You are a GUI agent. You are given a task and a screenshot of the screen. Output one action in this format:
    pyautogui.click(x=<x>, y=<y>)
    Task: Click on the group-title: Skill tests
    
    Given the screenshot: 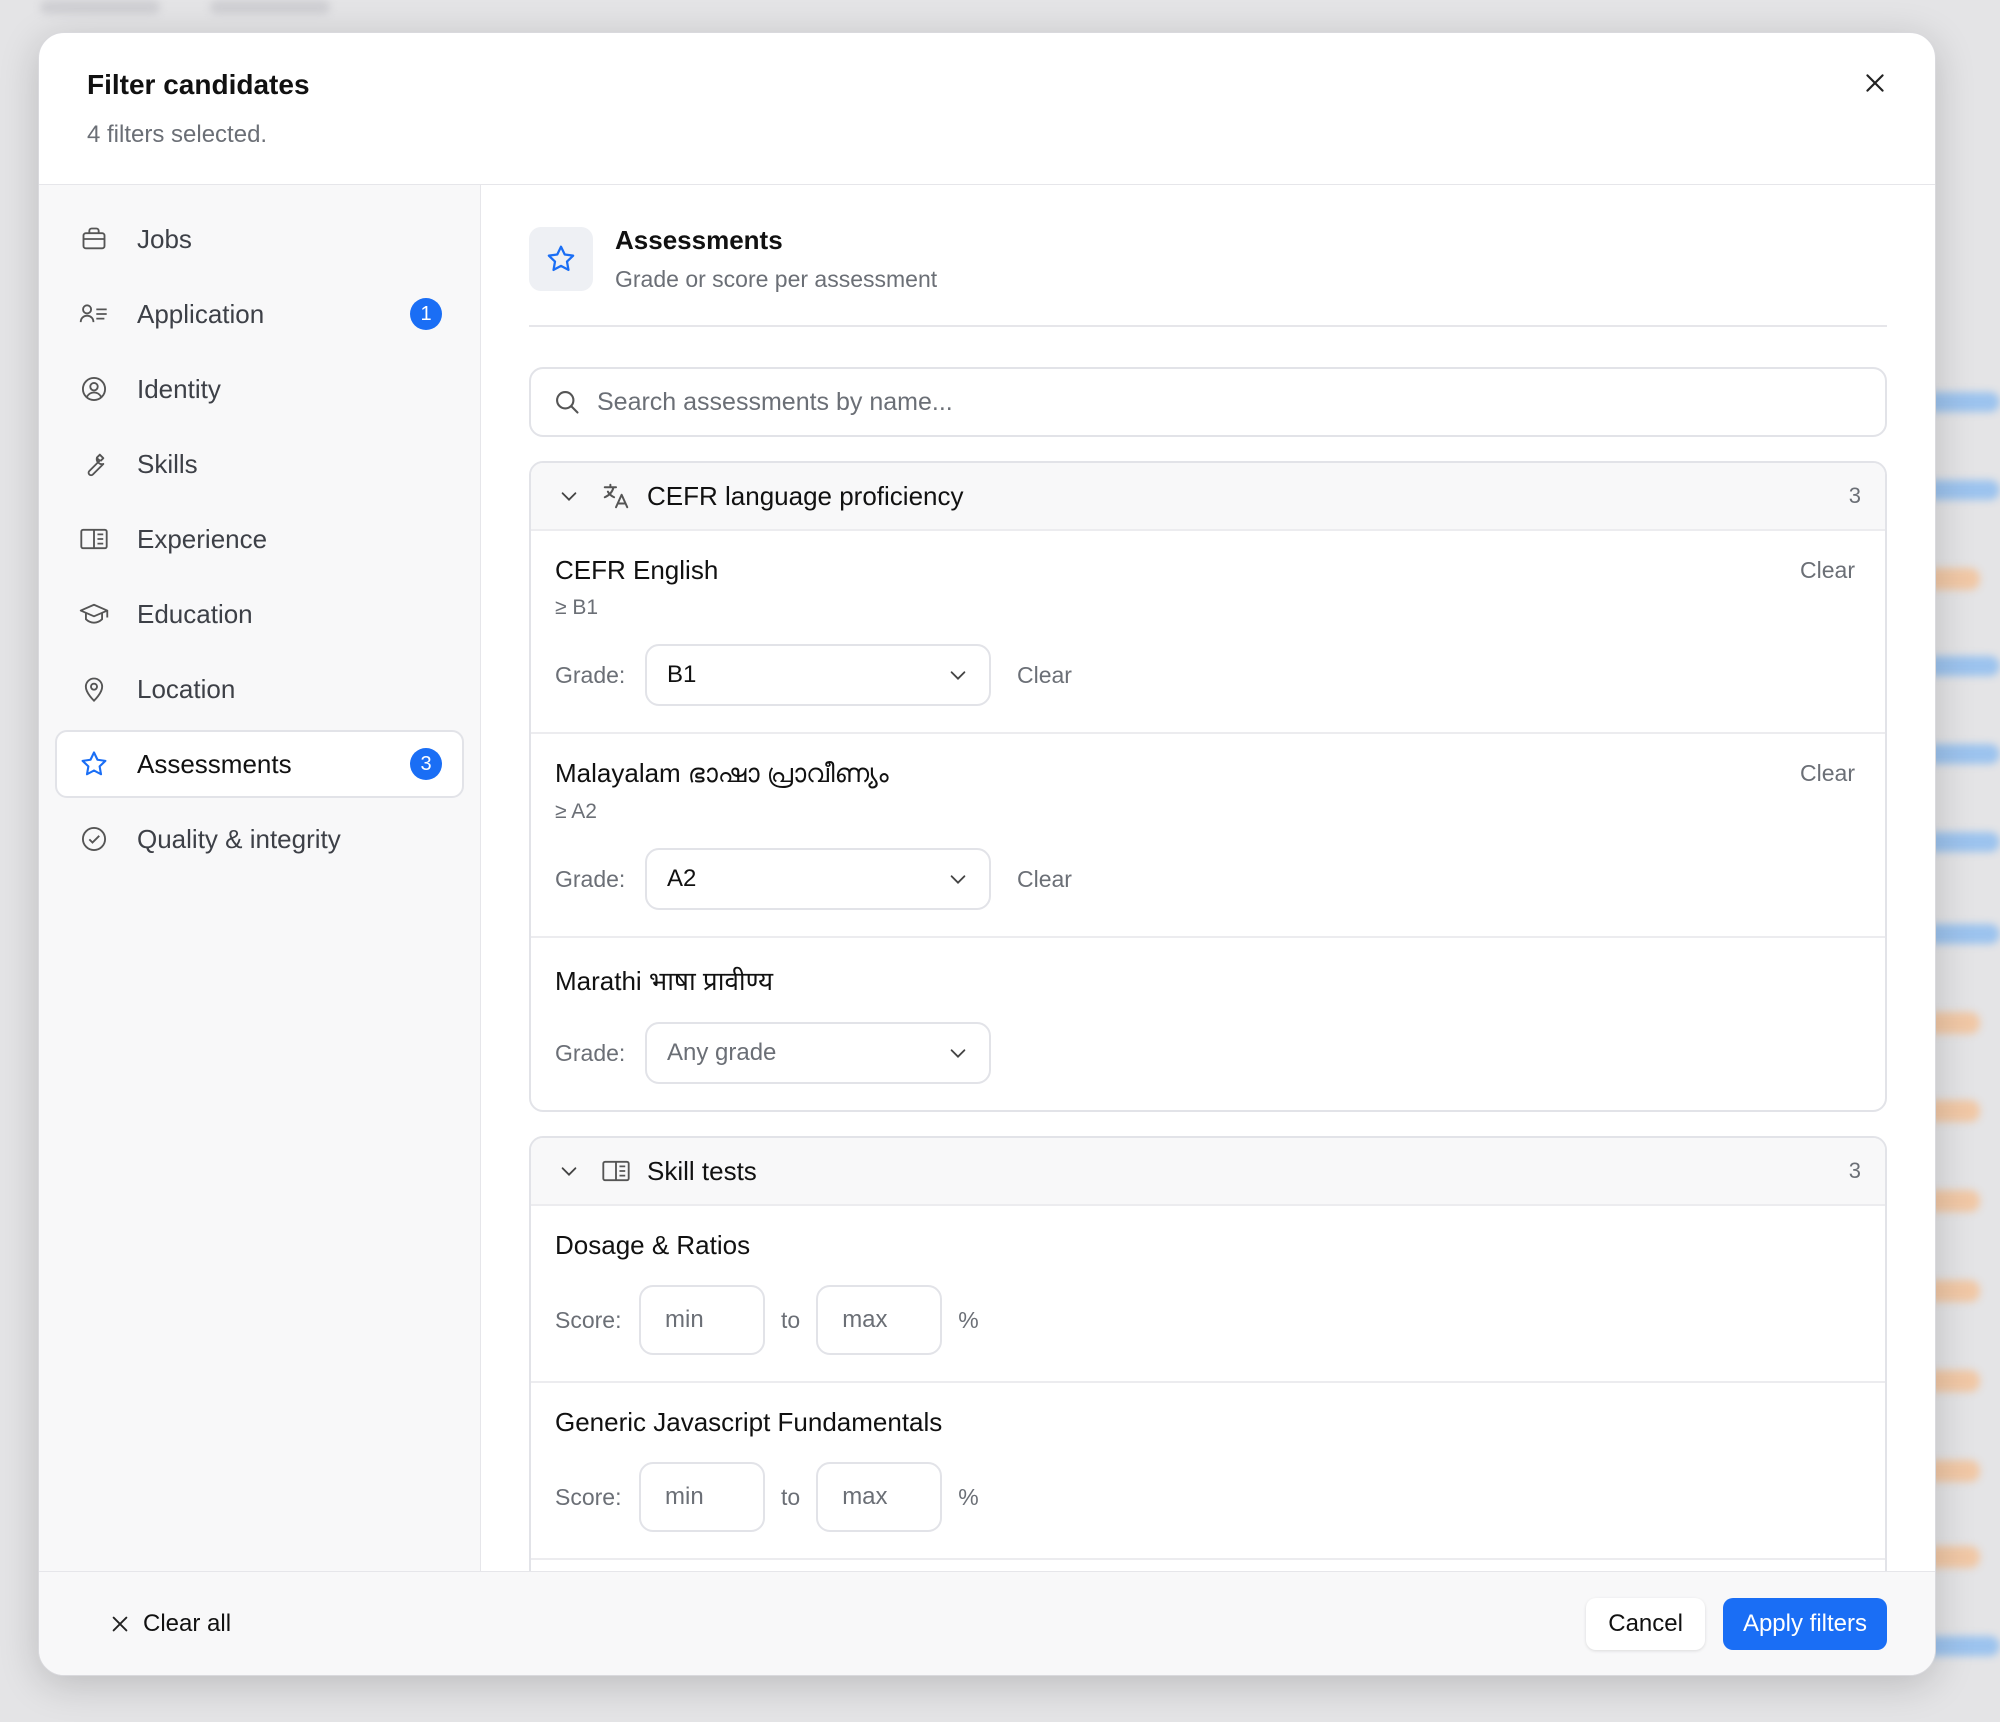 What is the action you would take?
    pyautogui.click(x=702, y=1170)
    